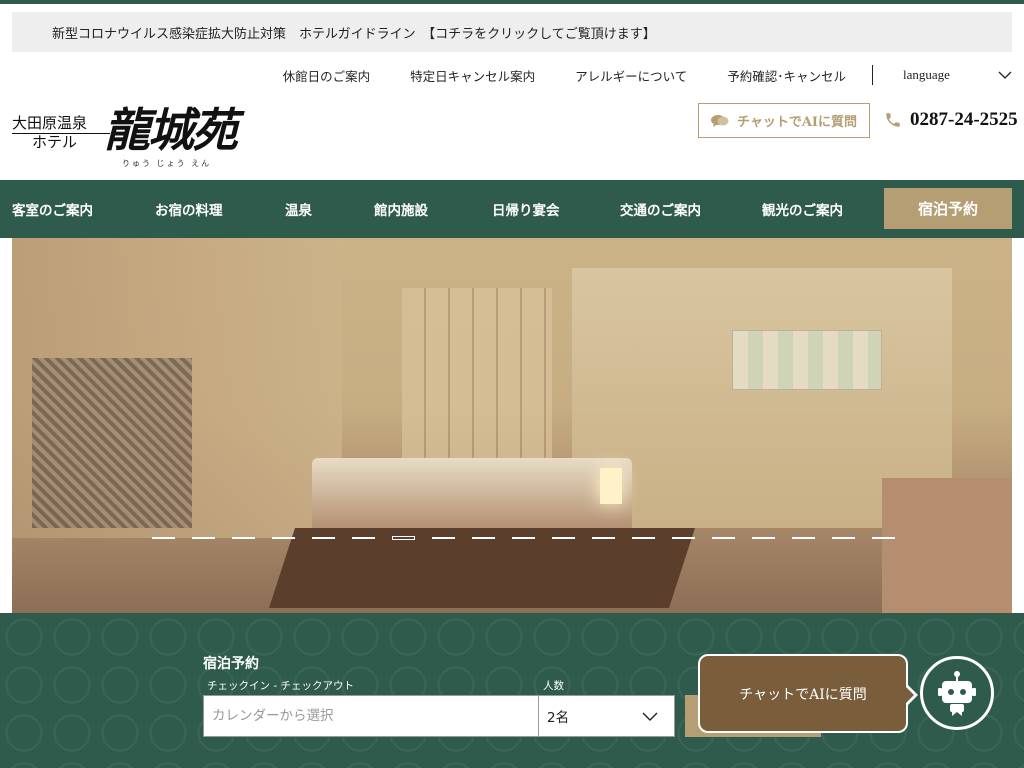  I want to click on logo-sub-line1: 大田原温泉, so click(50, 123).